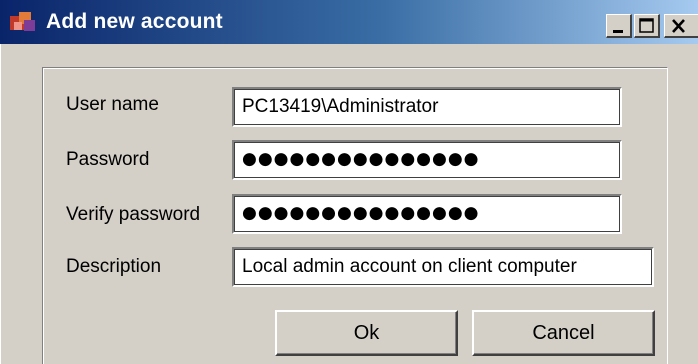 This screenshot has width=698, height=364. I want to click on verify-password-label: Verify password, so click(133, 214).